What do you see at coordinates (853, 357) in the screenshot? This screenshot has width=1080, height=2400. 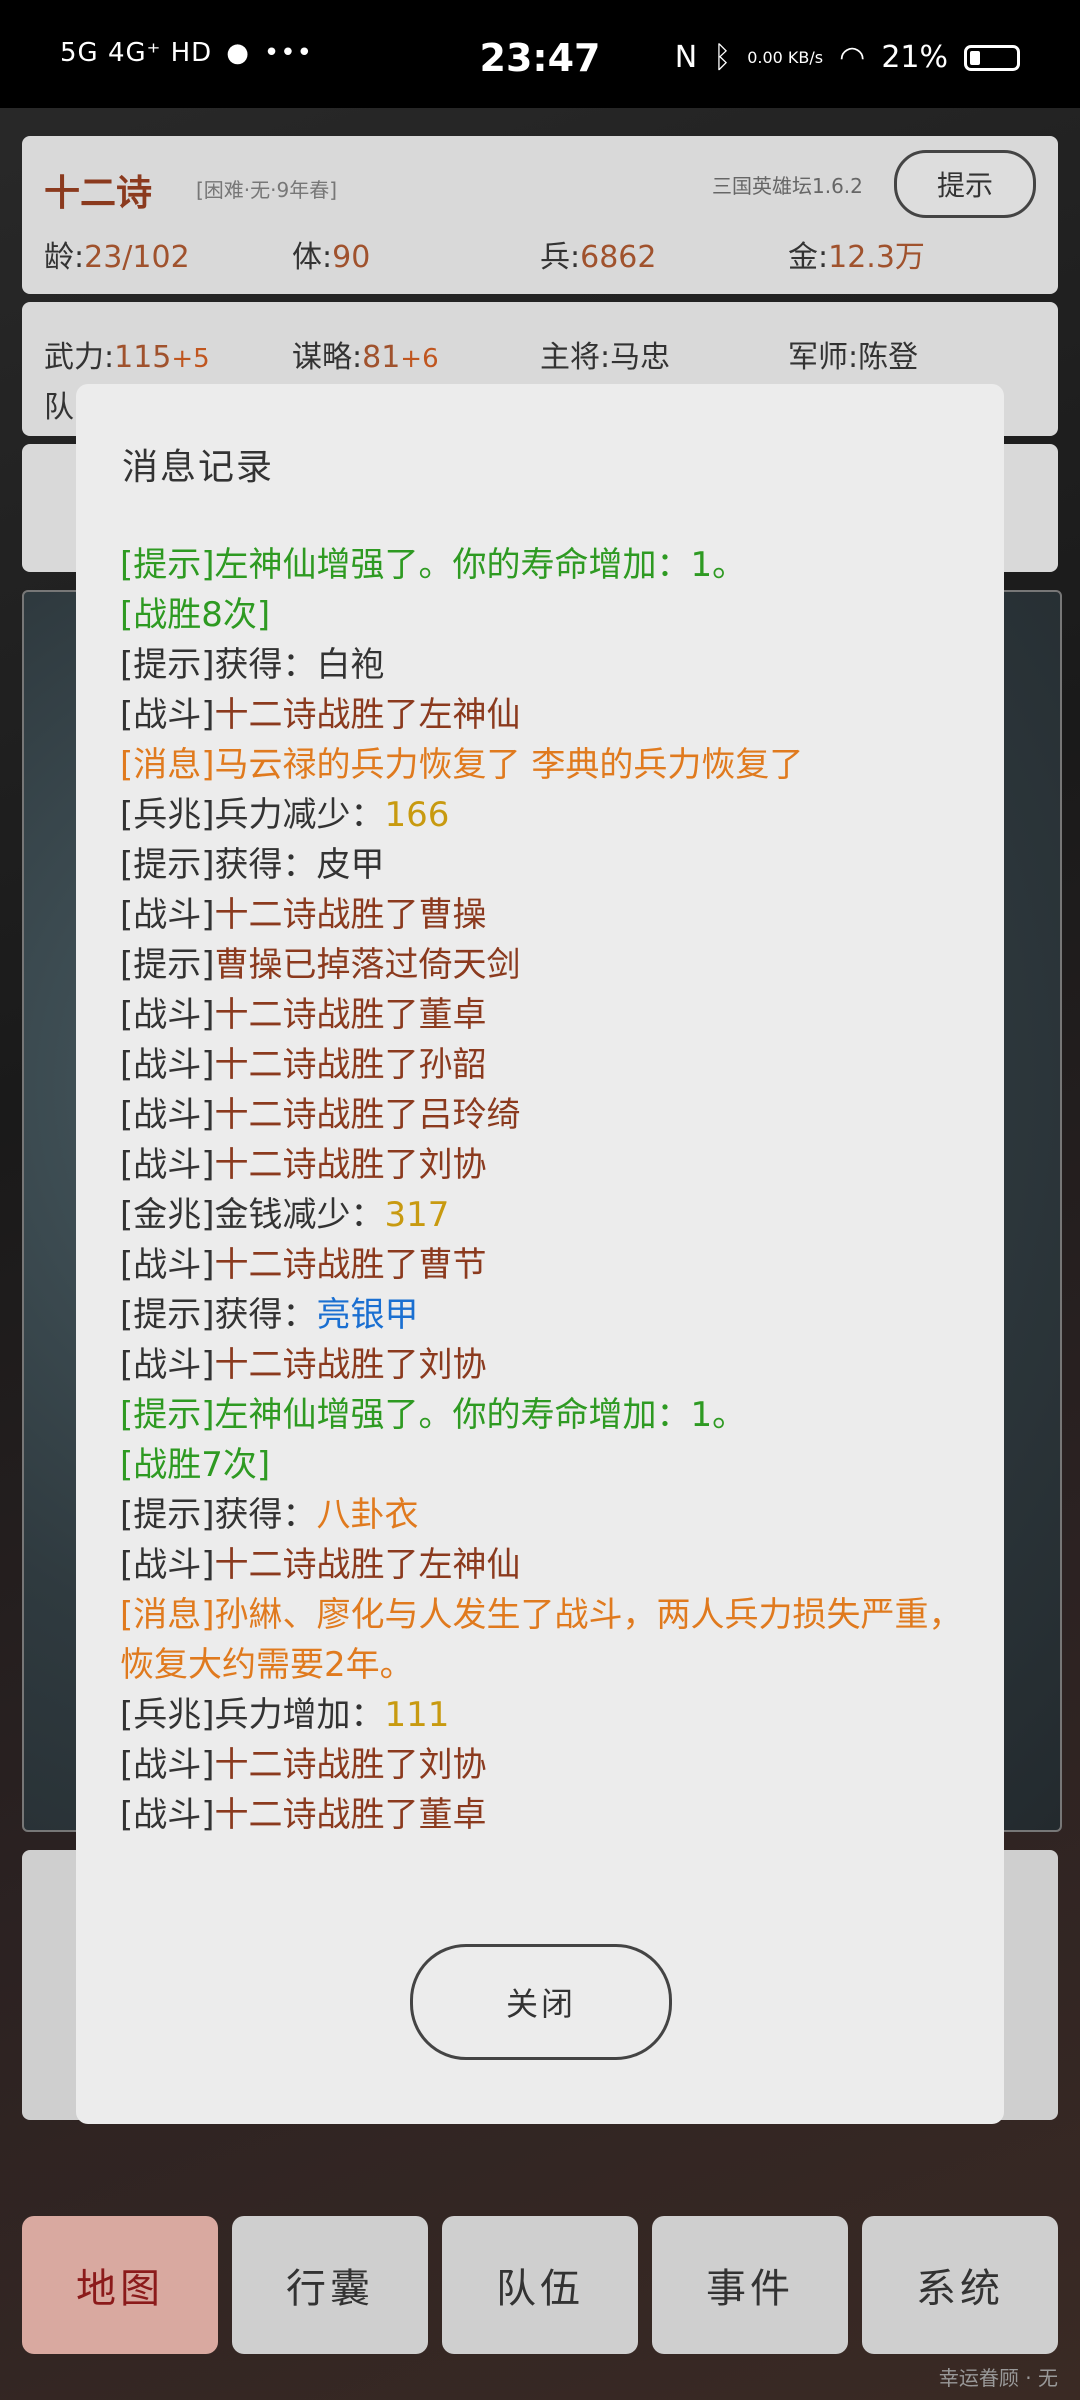 I see `advisor-stat: 军师:陈登` at bounding box center [853, 357].